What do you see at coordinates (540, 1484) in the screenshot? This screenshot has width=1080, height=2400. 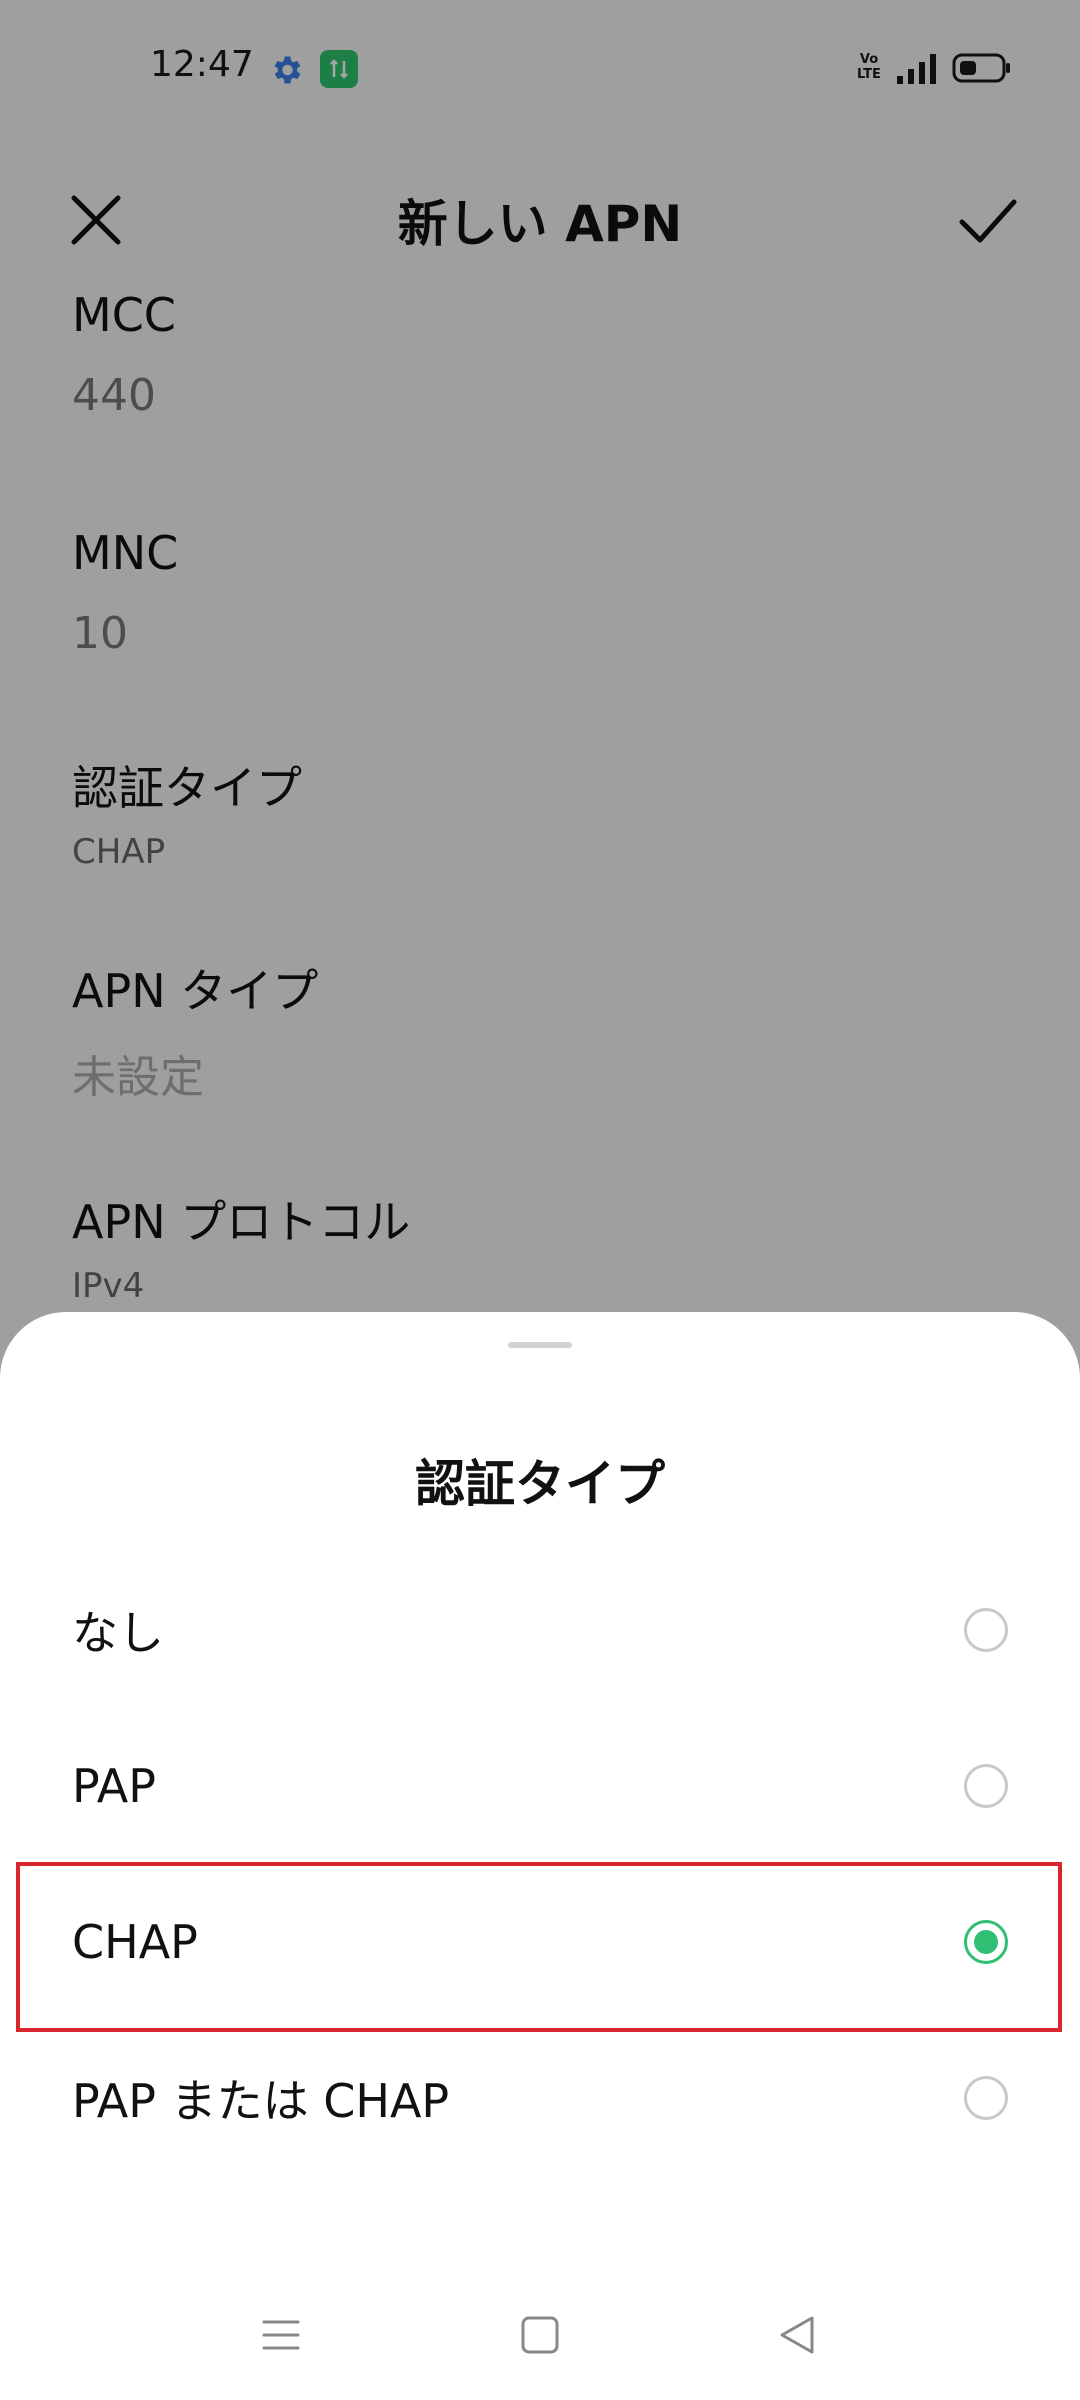 I see `sheet-title: 認証タイプ` at bounding box center [540, 1484].